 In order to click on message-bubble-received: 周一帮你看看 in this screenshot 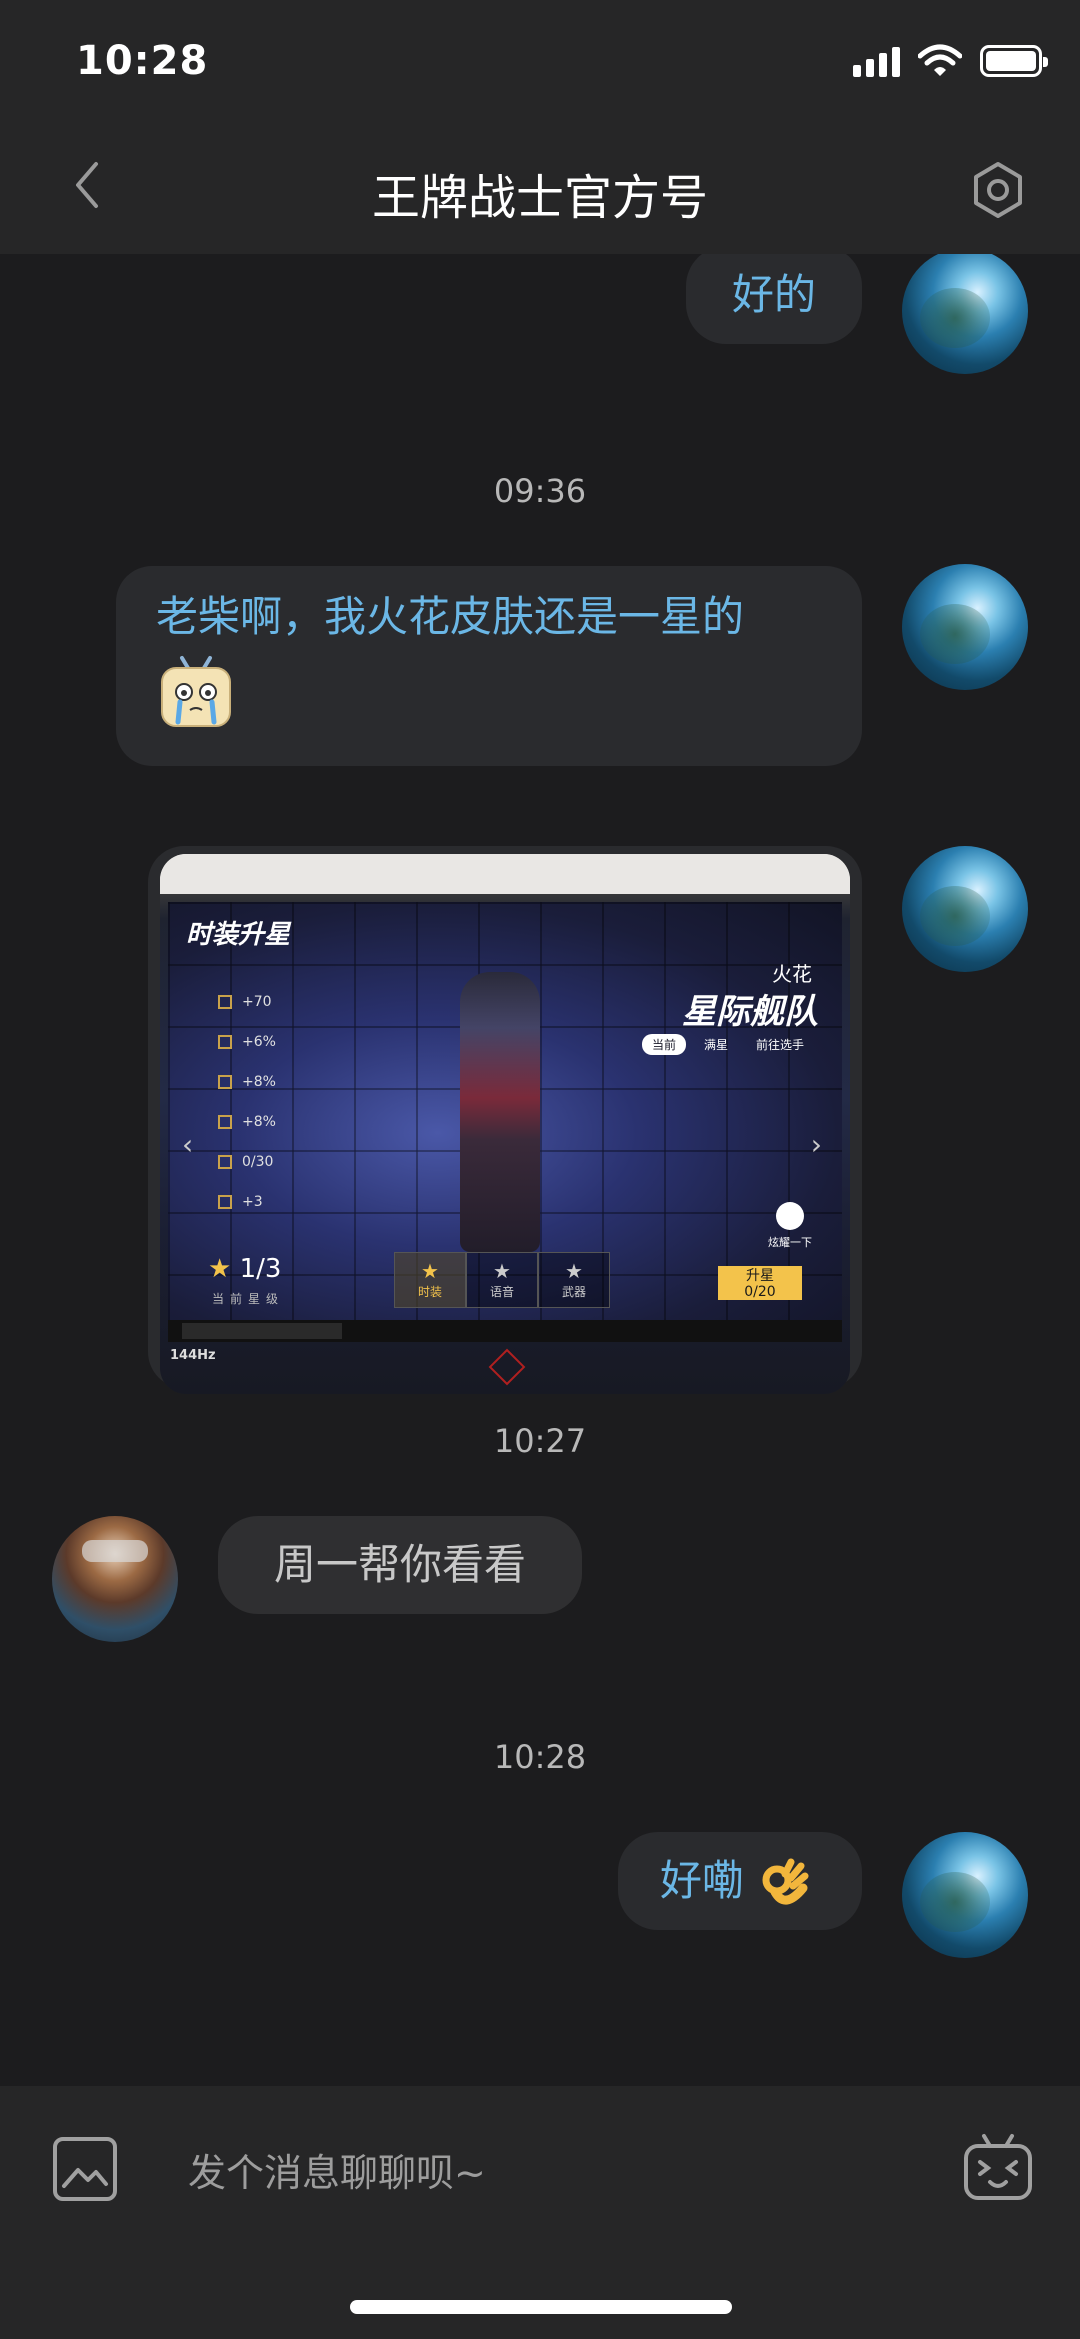, I will do `click(400, 1565)`.